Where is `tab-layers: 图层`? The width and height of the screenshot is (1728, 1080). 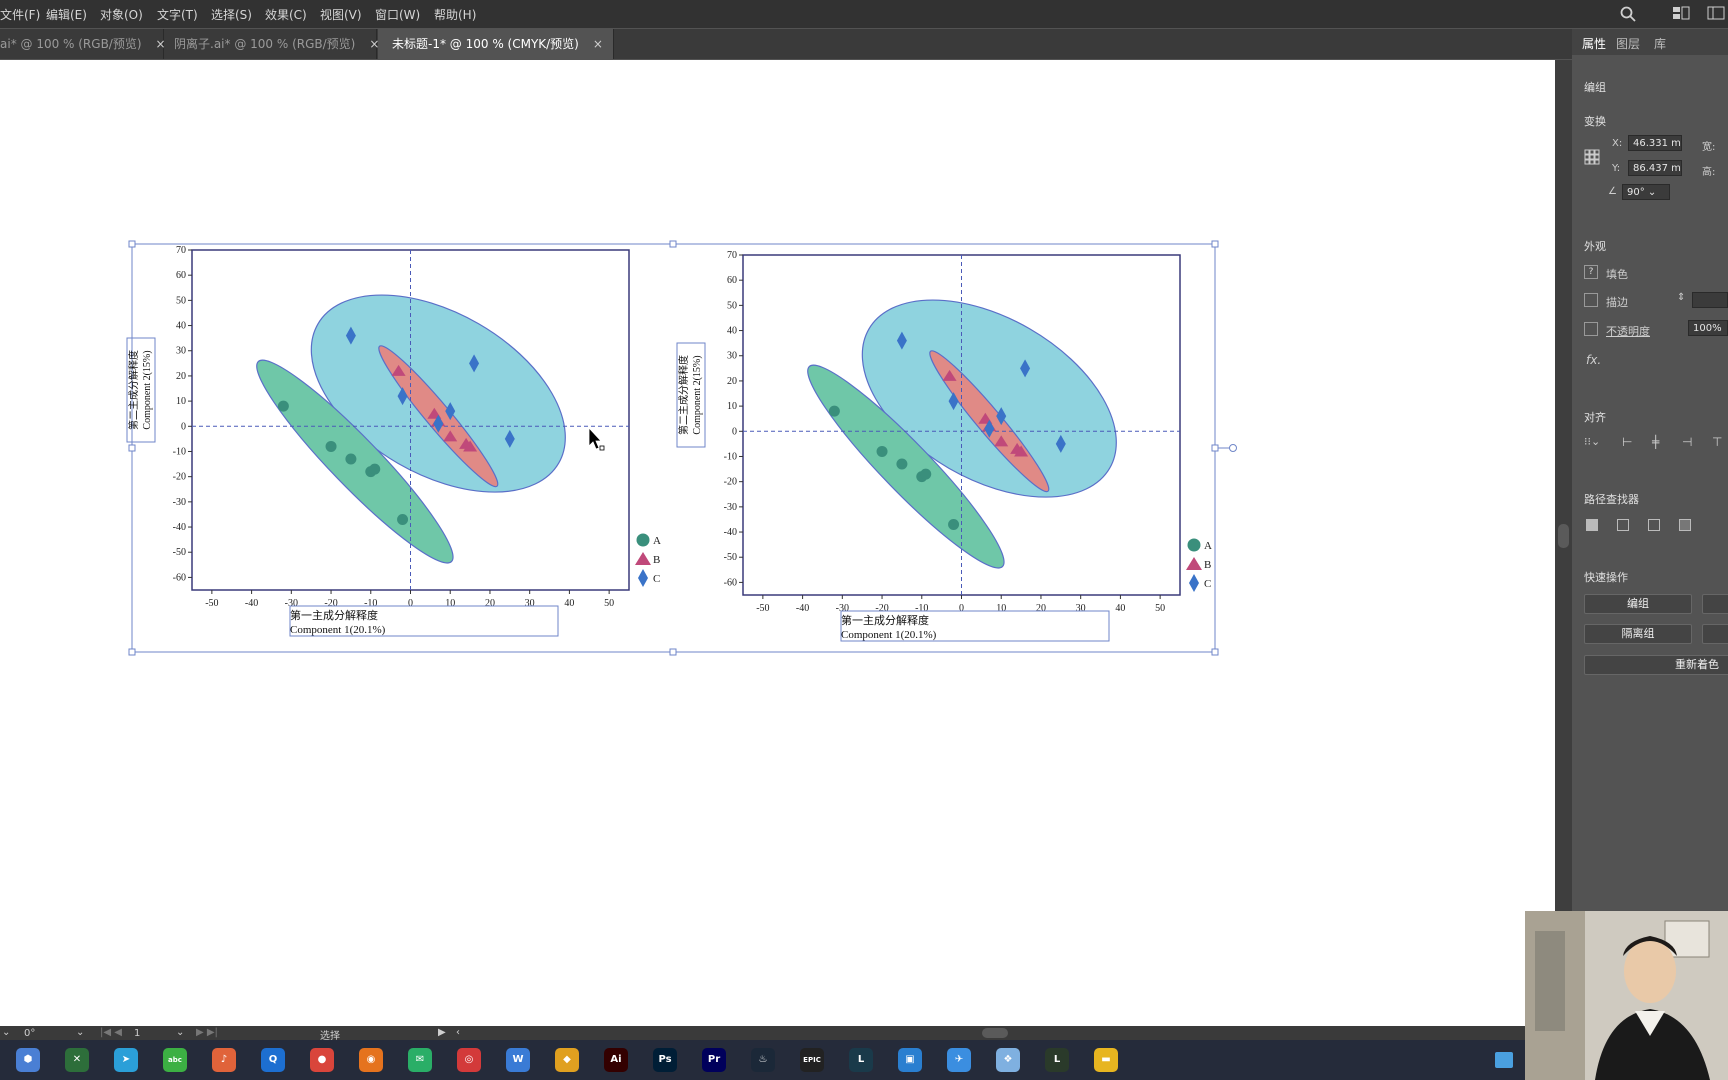
tab-layers: 图层 is located at coordinates (1628, 43).